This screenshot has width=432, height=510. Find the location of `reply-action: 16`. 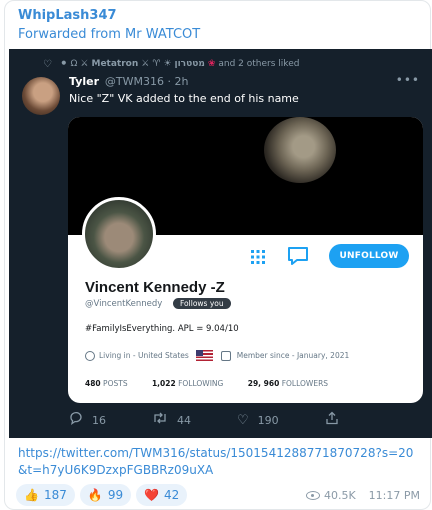

reply-action: 16 is located at coordinates (87, 420).